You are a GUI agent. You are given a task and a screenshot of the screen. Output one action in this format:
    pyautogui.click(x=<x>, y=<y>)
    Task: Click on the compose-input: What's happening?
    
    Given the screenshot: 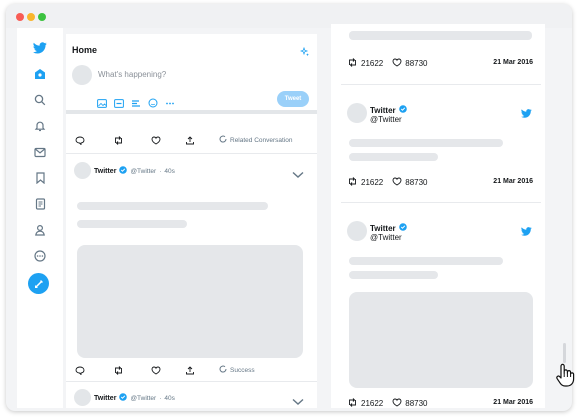 What is the action you would take?
    pyautogui.click(x=132, y=74)
    